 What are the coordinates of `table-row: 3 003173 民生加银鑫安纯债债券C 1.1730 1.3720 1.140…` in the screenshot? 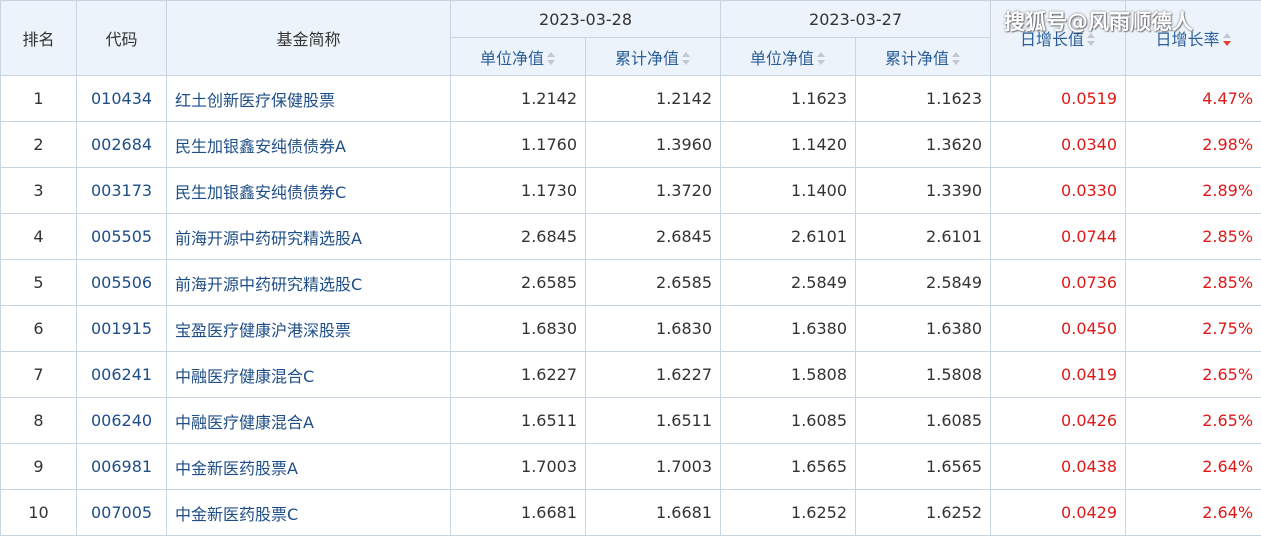 It's located at (630, 190).